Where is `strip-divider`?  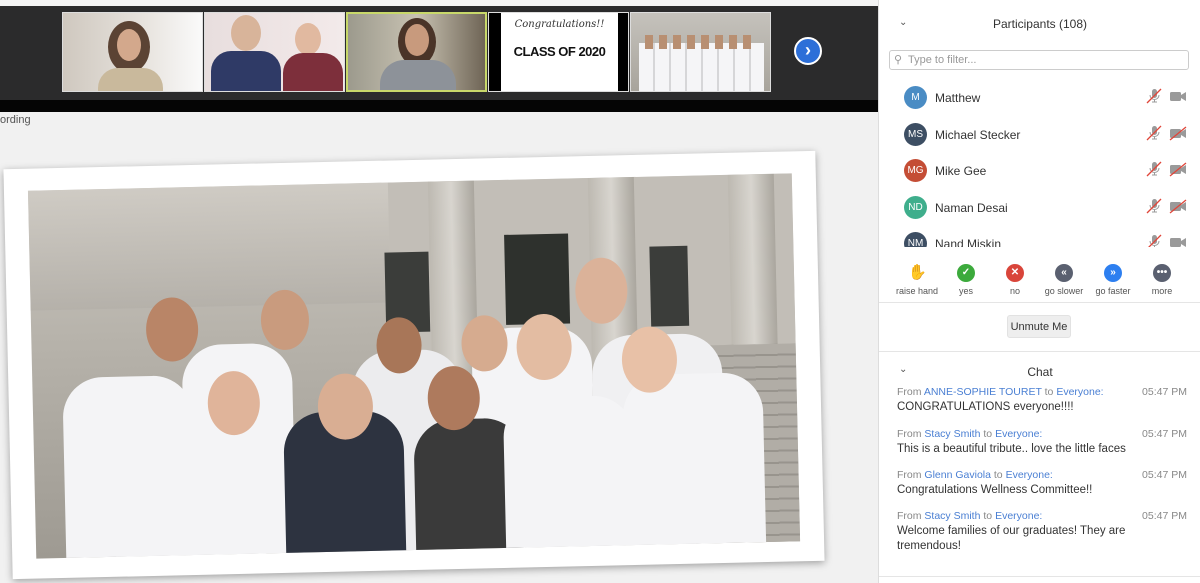
strip-divider is located at coordinates (439, 106).